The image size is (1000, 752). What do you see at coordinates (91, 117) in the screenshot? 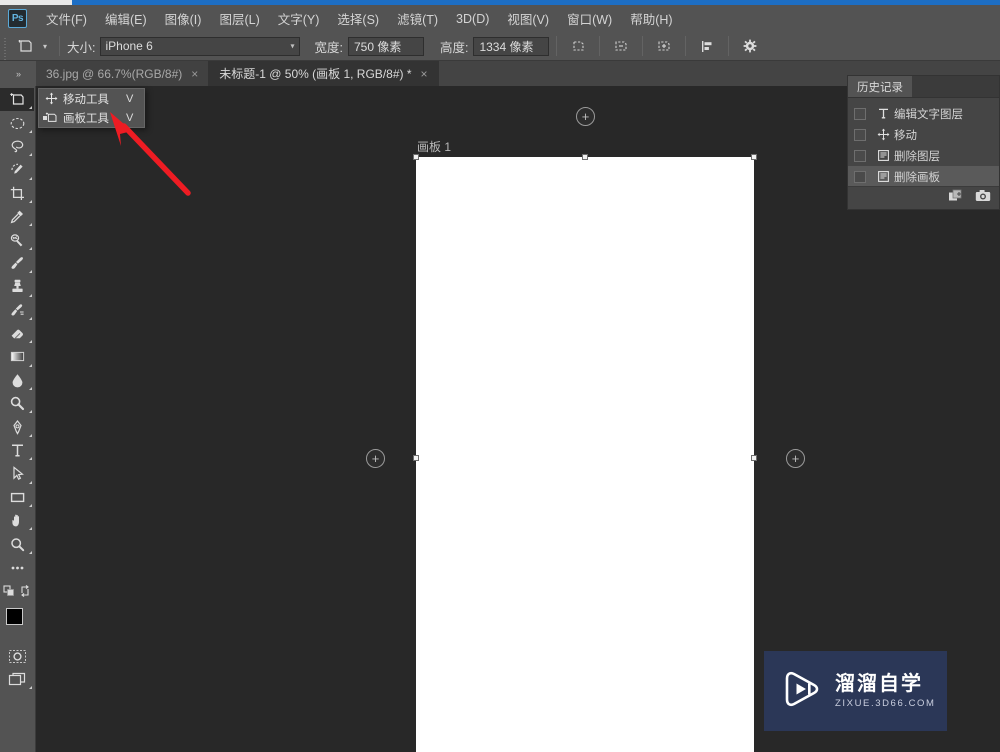
I see `flyout-item-artboard-tool: 画板工具 V` at bounding box center [91, 117].